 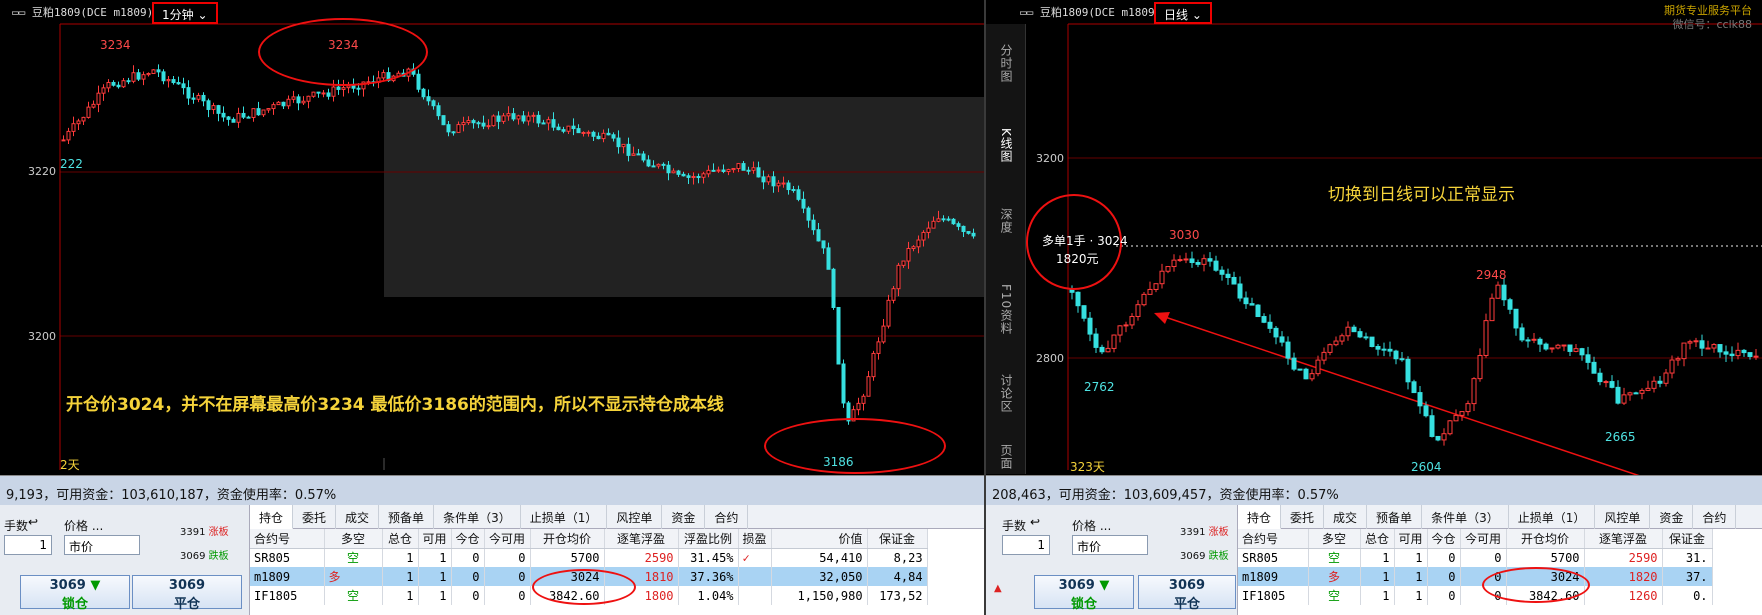 What do you see at coordinates (708, 539) in the screenshot?
I see `col-pnl-ratio: 浮盈比例` at bounding box center [708, 539].